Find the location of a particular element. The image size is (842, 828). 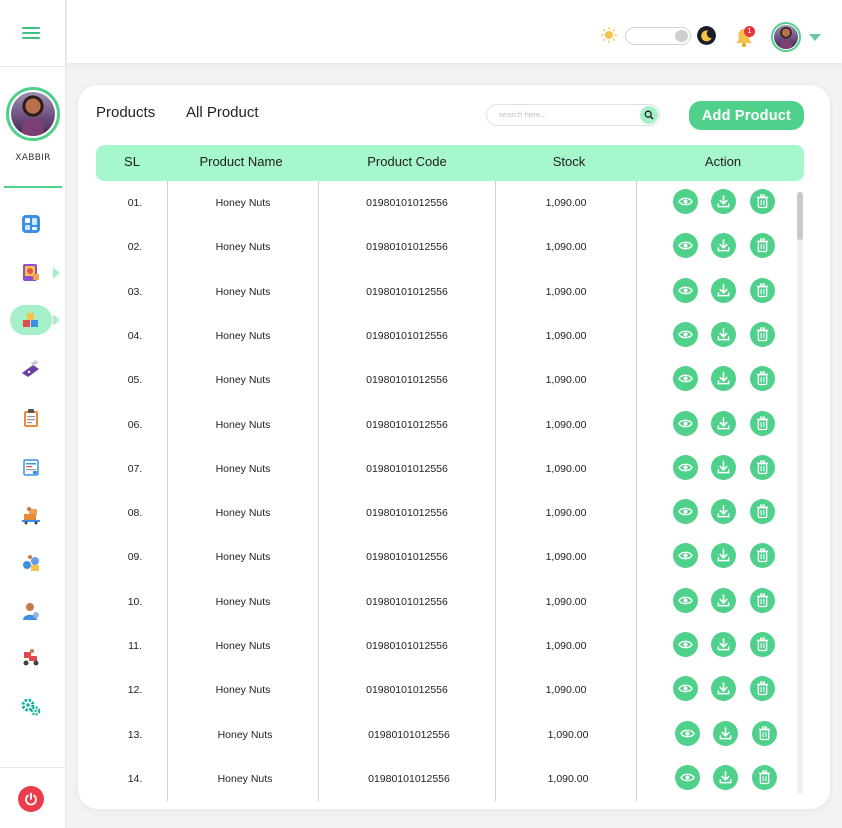

profile-avatar is located at coordinates (33, 114).